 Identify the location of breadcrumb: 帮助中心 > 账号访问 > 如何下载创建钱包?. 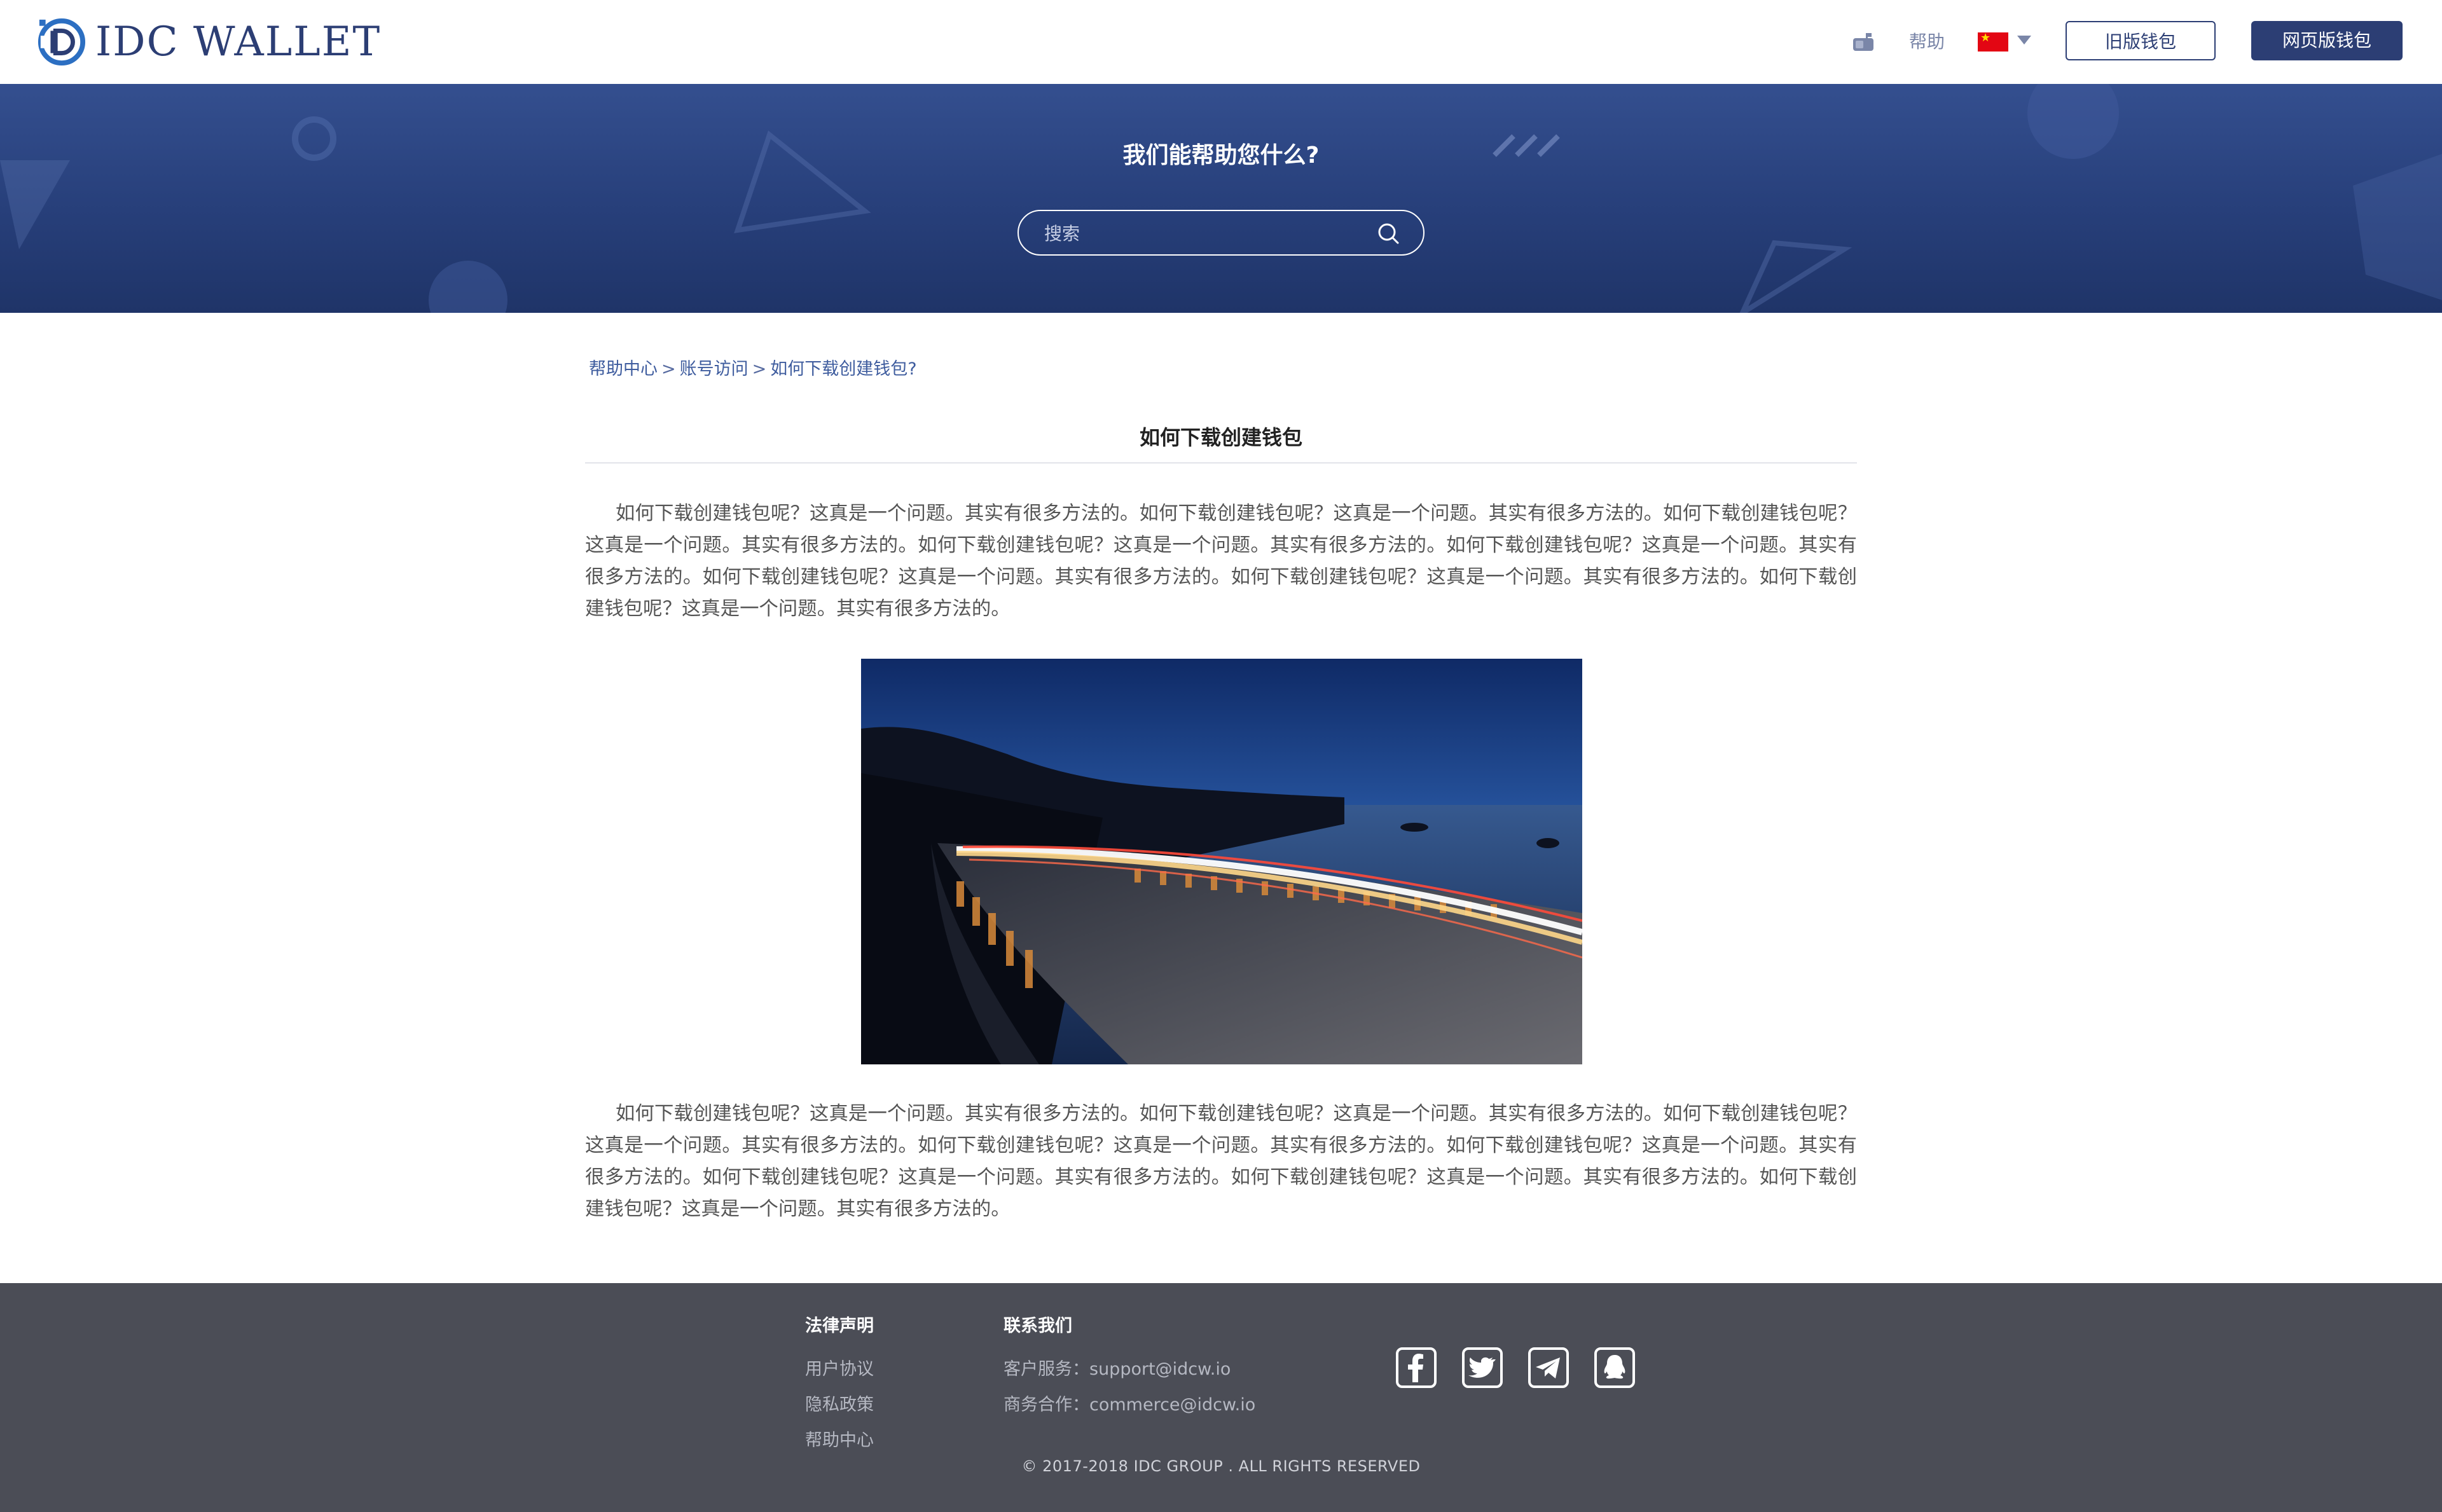
(753, 369).